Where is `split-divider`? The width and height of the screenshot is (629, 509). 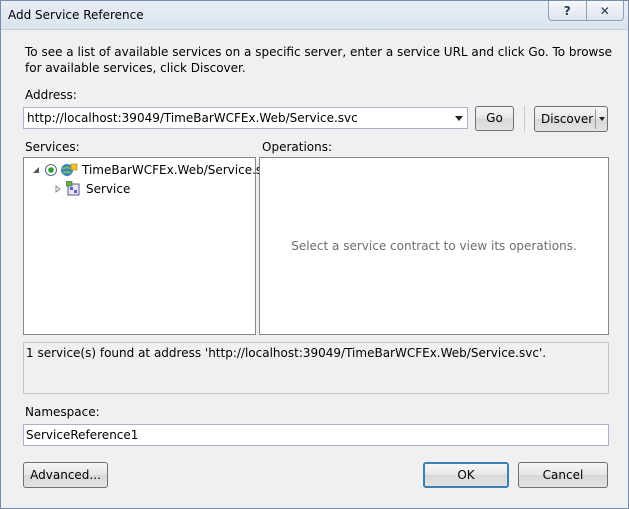 split-divider is located at coordinates (595, 119).